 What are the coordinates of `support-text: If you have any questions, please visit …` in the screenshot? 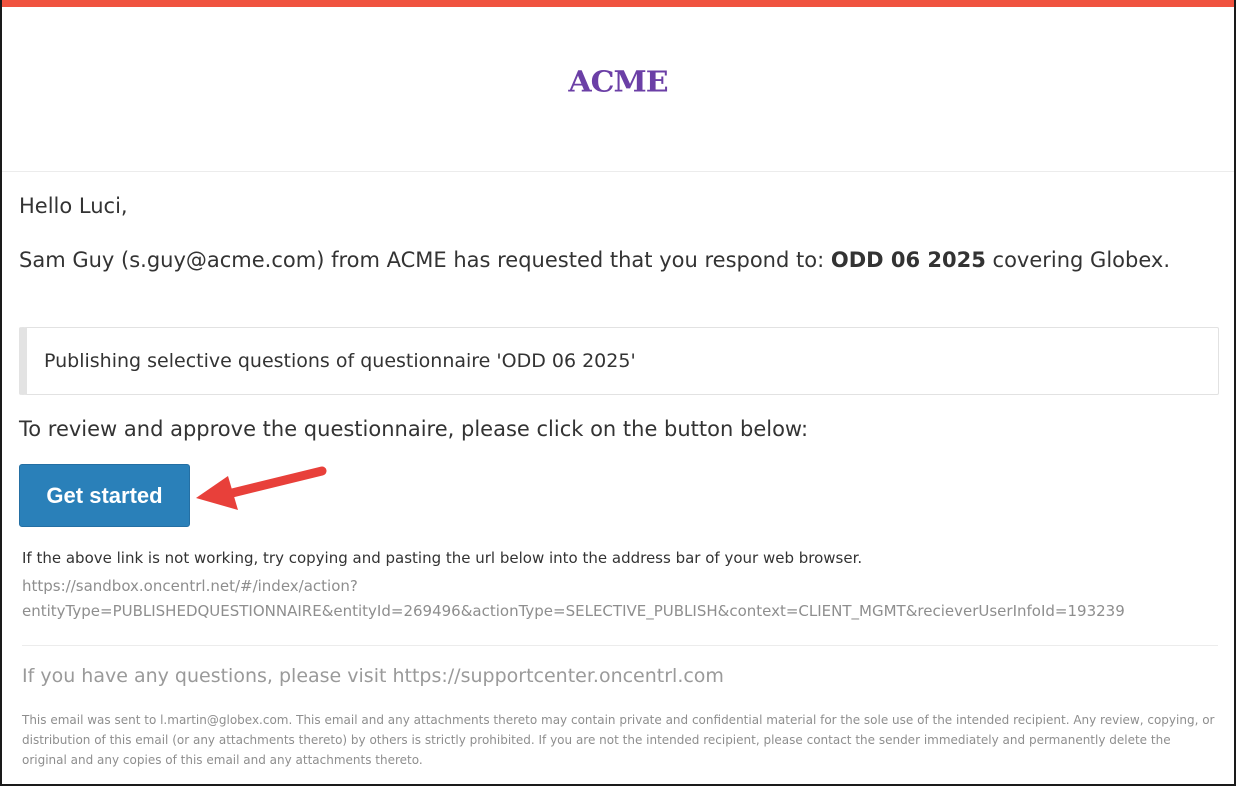 It's located at (373, 676).